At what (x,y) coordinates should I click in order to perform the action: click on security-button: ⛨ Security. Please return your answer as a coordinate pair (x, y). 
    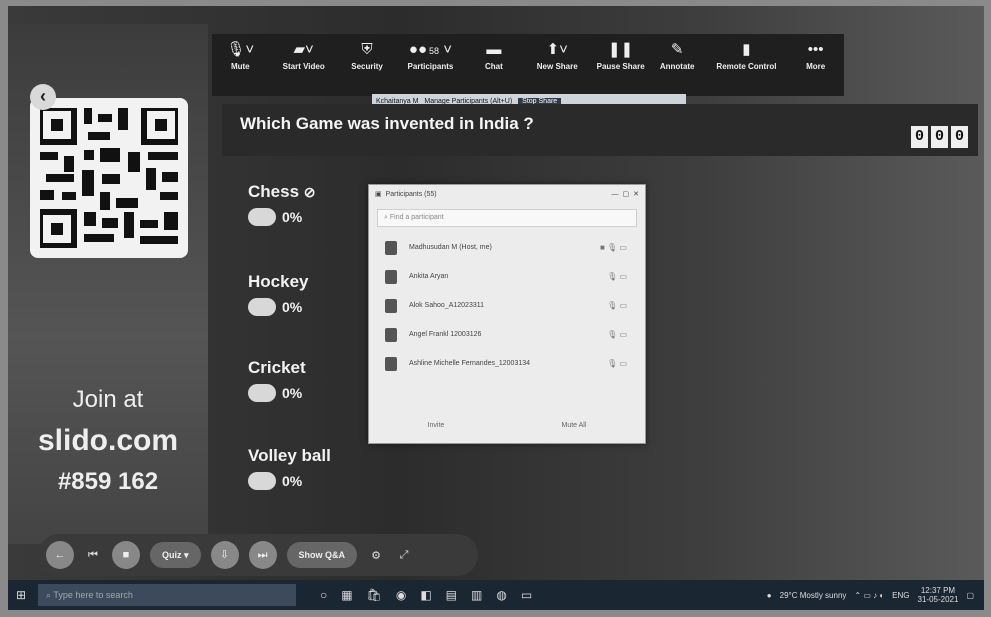
    Looking at the image, I should click on (367, 52).